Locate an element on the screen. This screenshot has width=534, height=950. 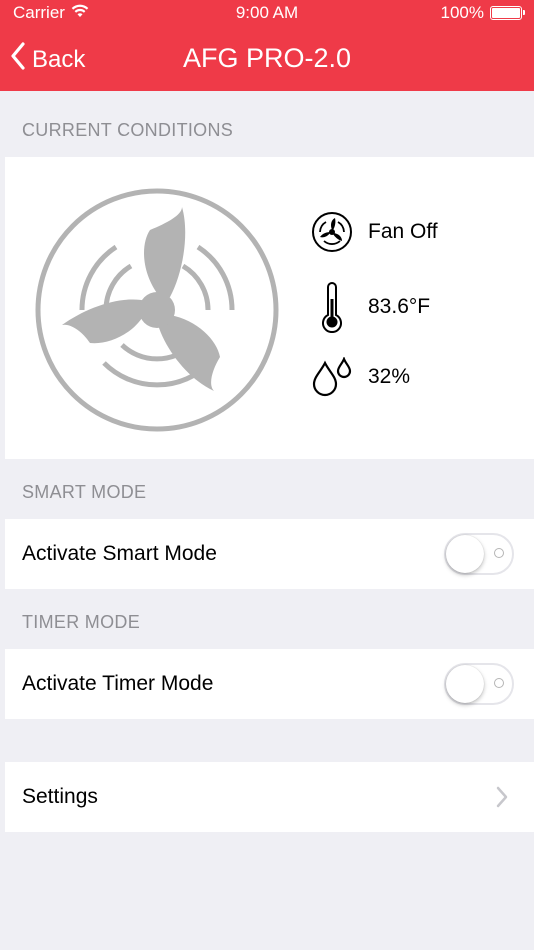
status-bar-right: 100% is located at coordinates (482, 13).